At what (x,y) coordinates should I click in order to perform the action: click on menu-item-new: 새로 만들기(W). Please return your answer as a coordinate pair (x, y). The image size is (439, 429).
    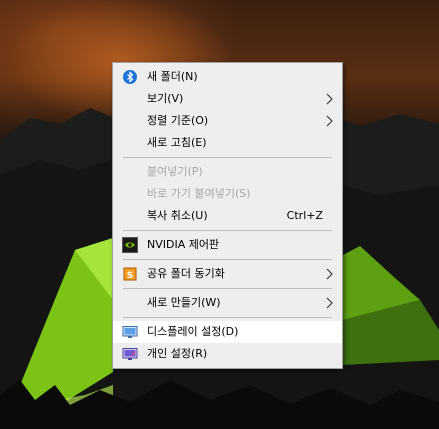
    Looking at the image, I should click on (227, 303).